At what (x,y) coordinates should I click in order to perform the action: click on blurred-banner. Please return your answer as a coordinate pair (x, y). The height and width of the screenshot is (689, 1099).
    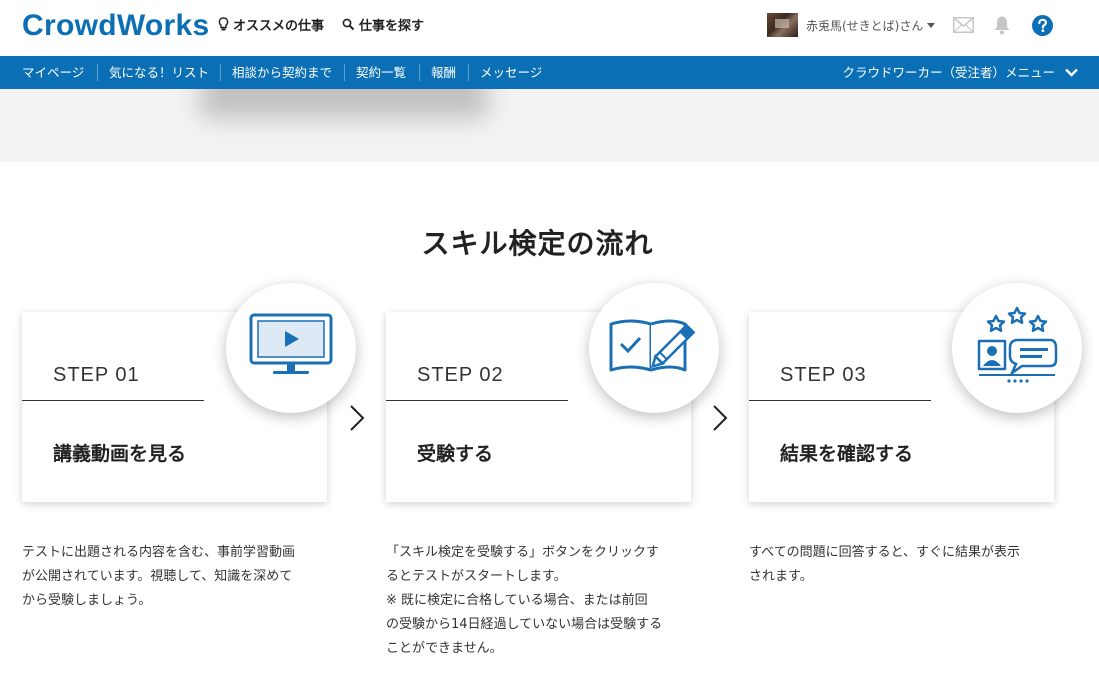
    Looking at the image, I should click on (344, 104).